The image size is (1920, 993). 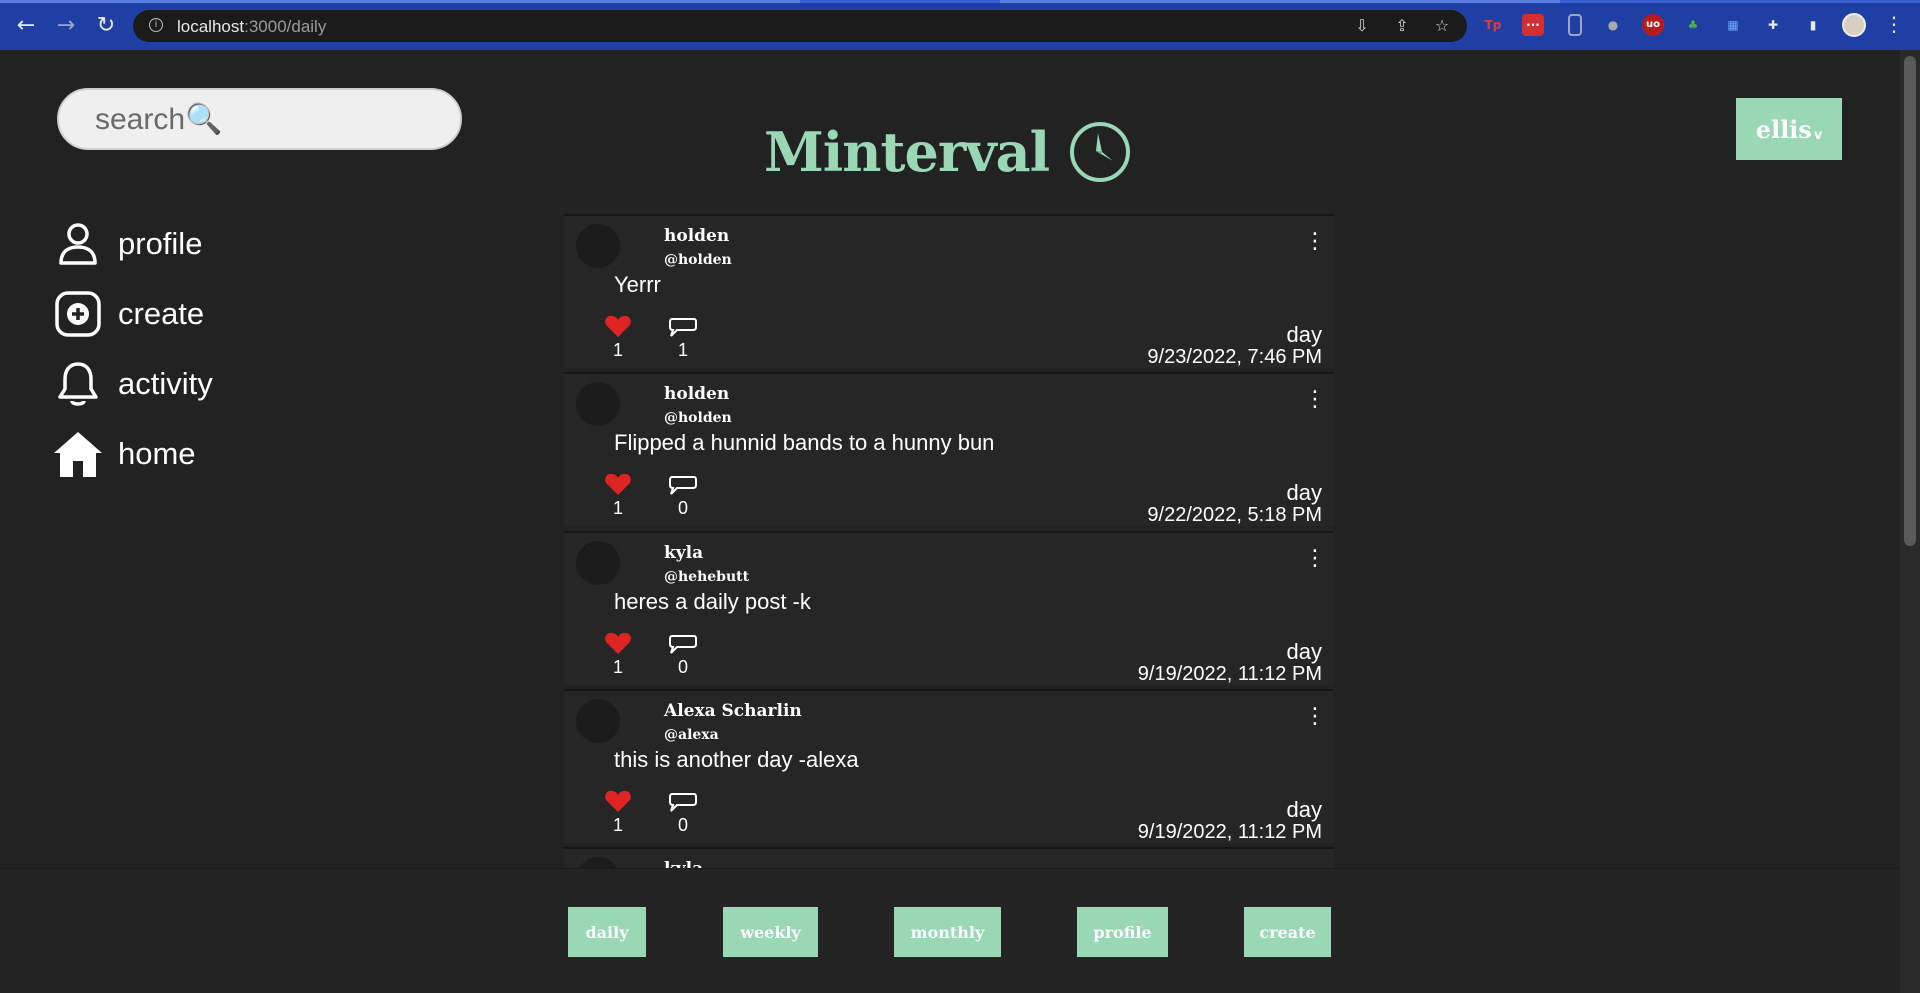 I want to click on sidebar-item-label: create, so click(x=161, y=313).